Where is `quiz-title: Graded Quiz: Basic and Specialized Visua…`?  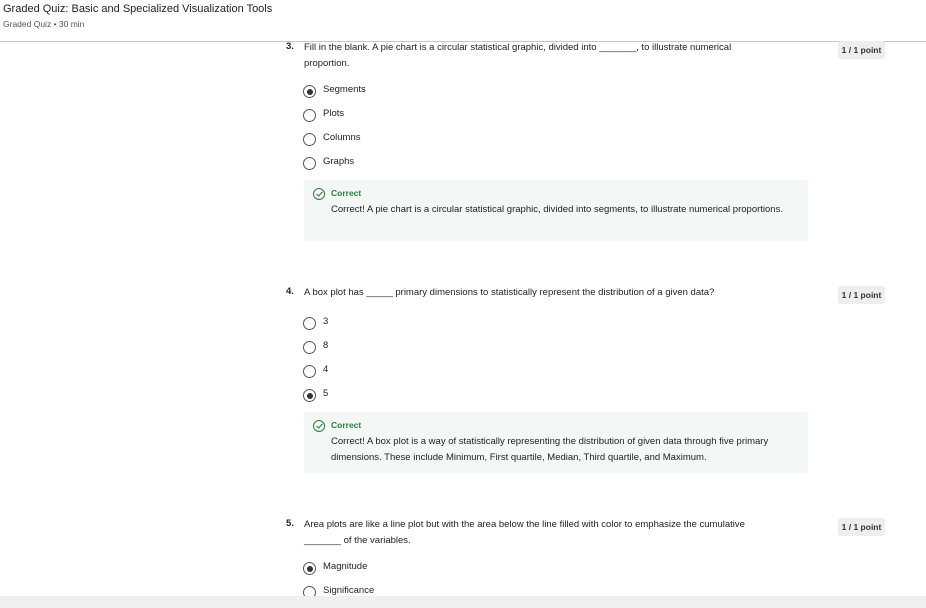
quiz-title: Graded Quiz: Basic and Specialized Visua… is located at coordinates (138, 9).